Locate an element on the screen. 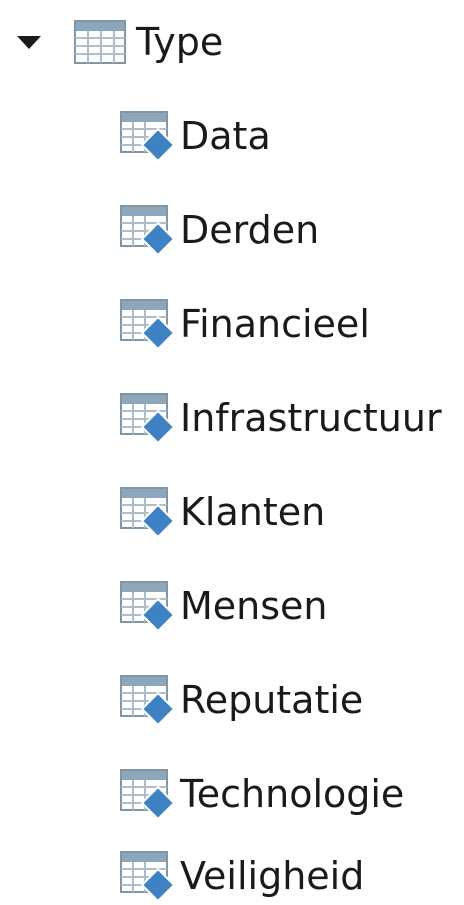  tree-node-veiligheid: Veiligheid is located at coordinates (242, 876).